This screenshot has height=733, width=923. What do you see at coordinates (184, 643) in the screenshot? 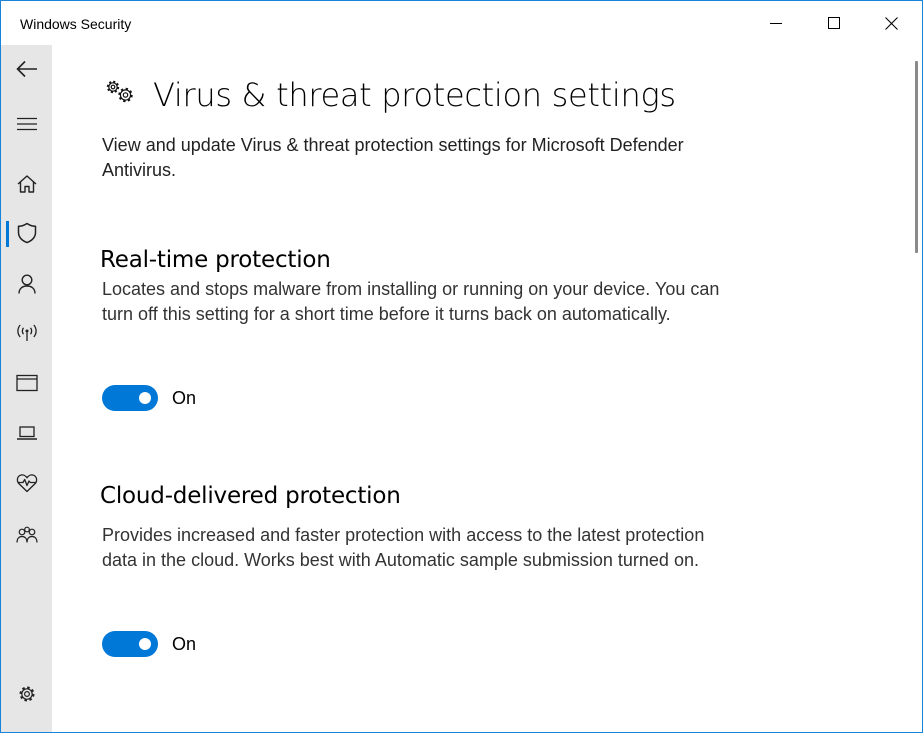
I see `cloud-delivered-protection-state: On` at bounding box center [184, 643].